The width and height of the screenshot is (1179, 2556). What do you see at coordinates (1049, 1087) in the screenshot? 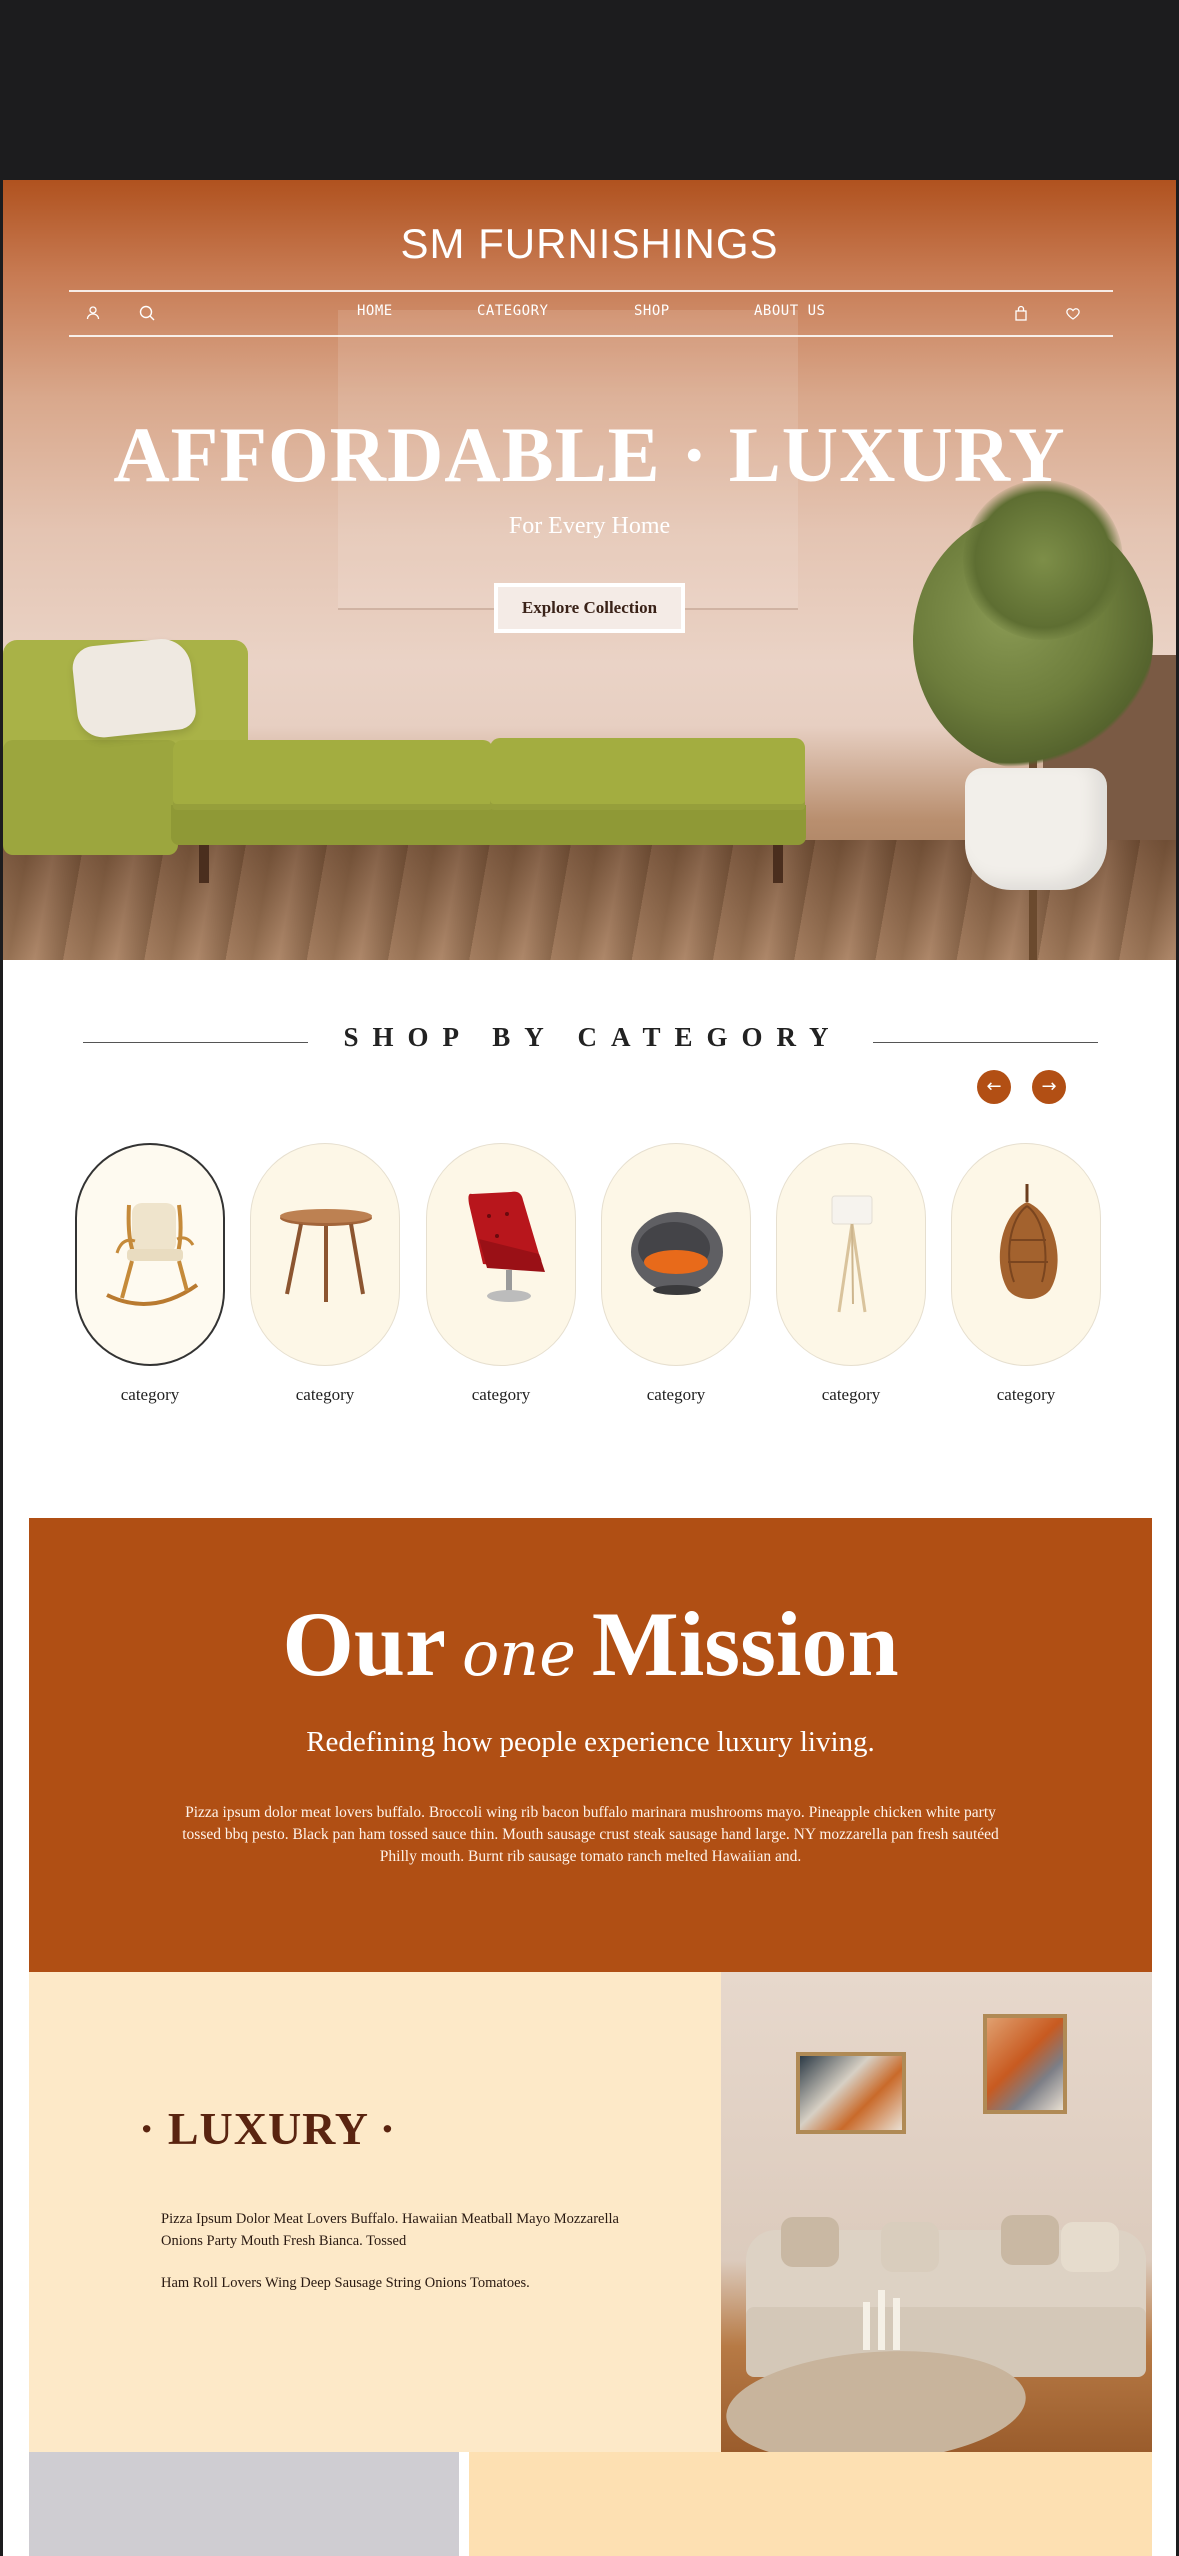
I see `arrow-right-icon: →` at bounding box center [1049, 1087].